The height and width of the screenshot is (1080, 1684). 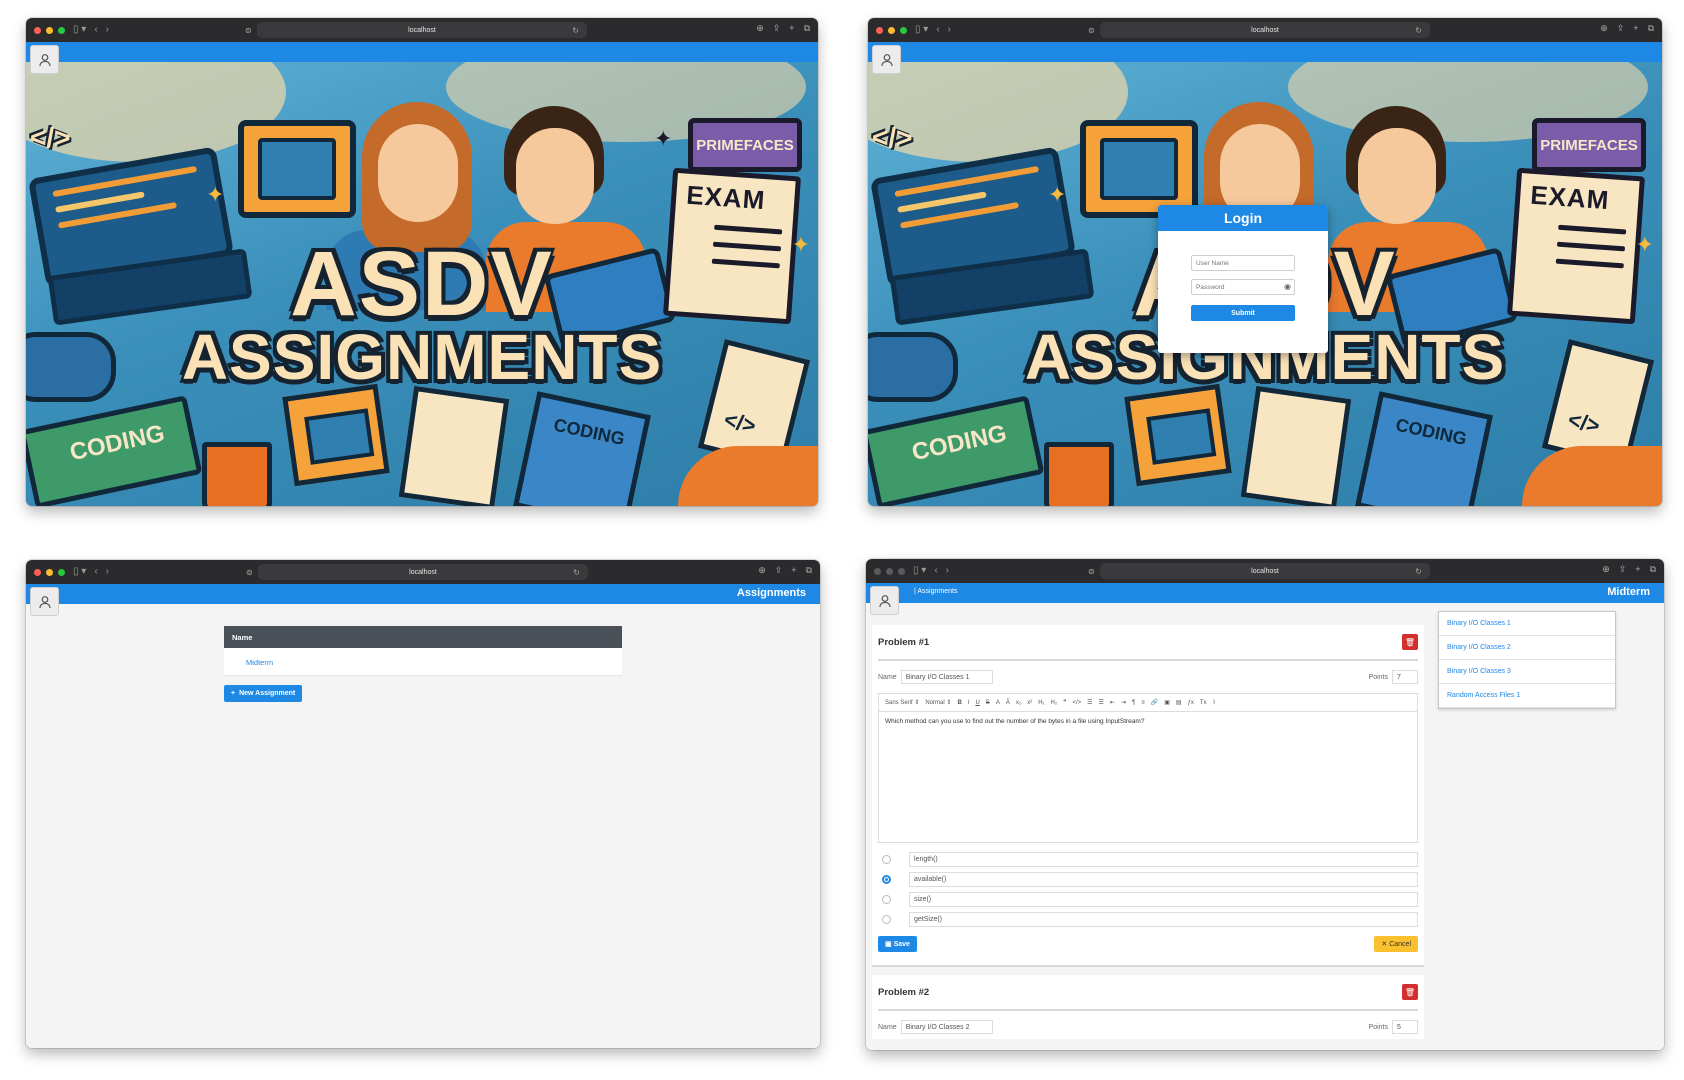 I want to click on column-header-name: Name, so click(x=423, y=637).